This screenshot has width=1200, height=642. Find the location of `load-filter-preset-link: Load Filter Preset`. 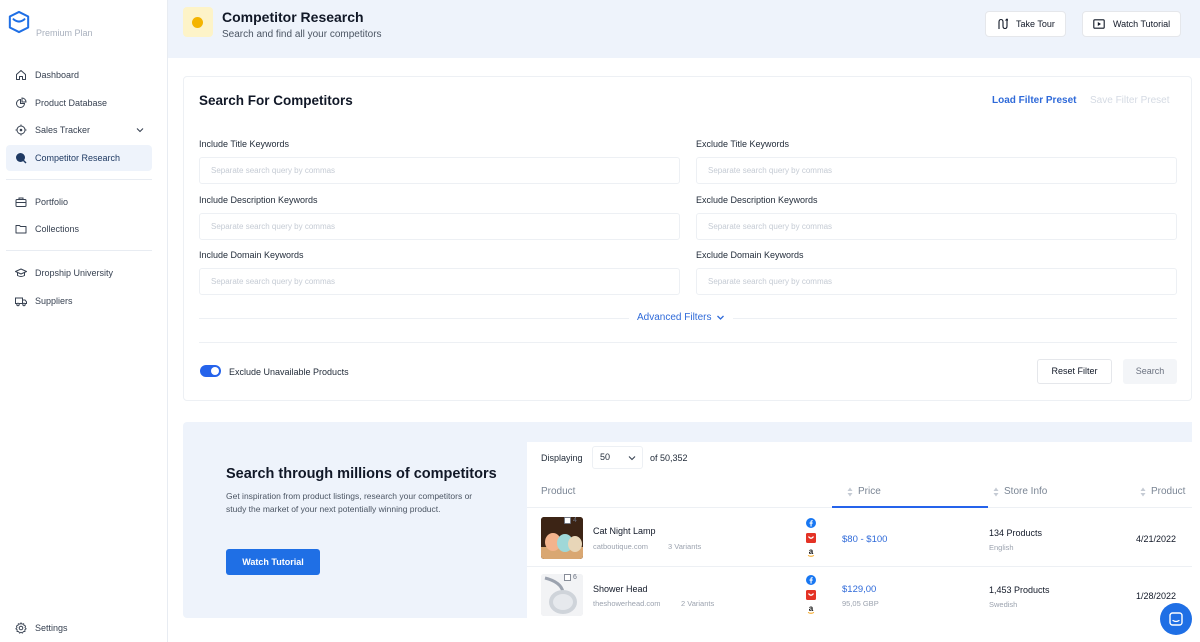

load-filter-preset-link: Load Filter Preset is located at coordinates (1034, 100).